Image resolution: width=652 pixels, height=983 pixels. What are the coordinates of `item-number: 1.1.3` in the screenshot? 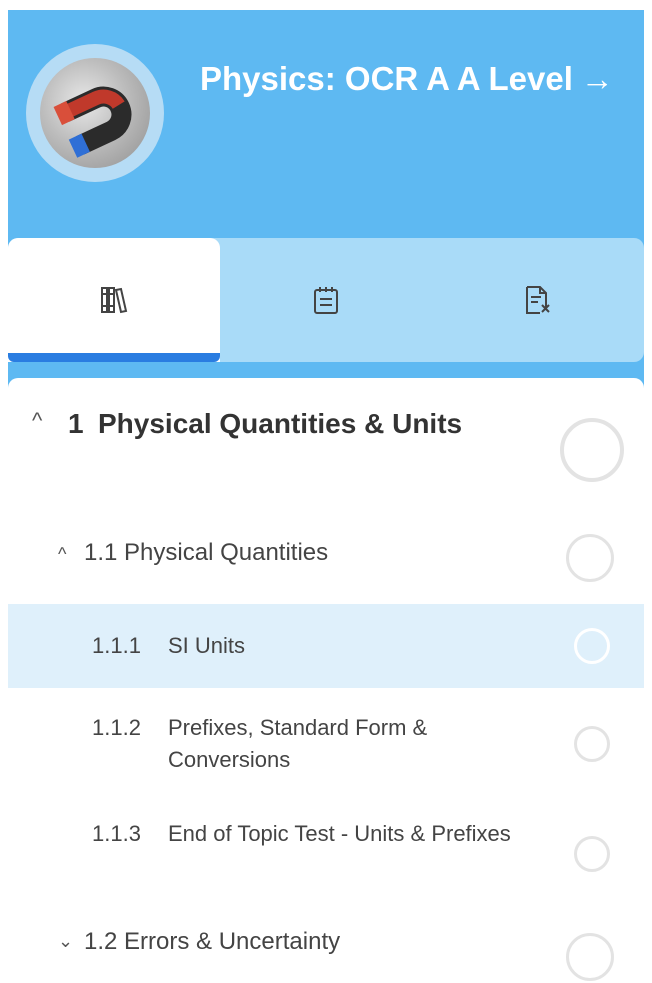 It's located at (116, 833).